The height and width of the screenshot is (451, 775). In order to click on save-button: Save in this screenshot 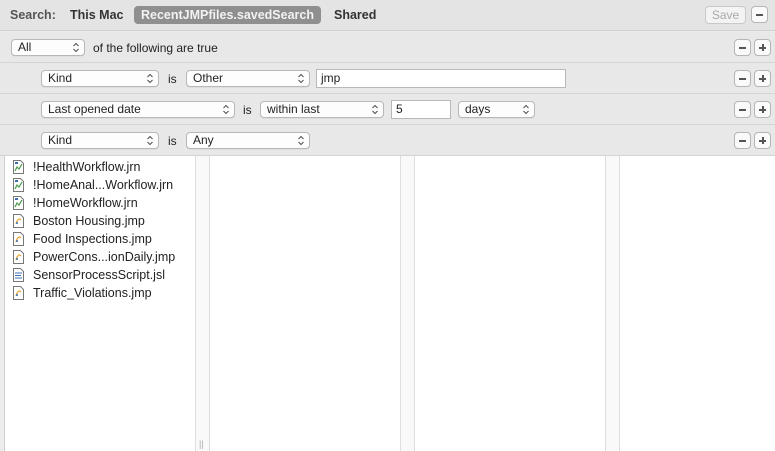, I will do `click(725, 15)`.